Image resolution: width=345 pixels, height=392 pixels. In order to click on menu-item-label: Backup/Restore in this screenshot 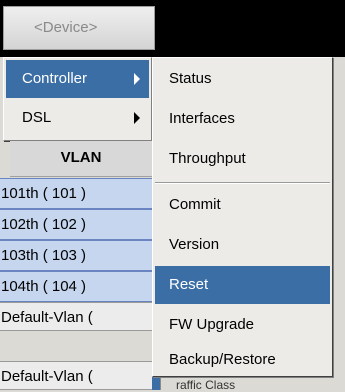, I will do `click(222, 359)`.